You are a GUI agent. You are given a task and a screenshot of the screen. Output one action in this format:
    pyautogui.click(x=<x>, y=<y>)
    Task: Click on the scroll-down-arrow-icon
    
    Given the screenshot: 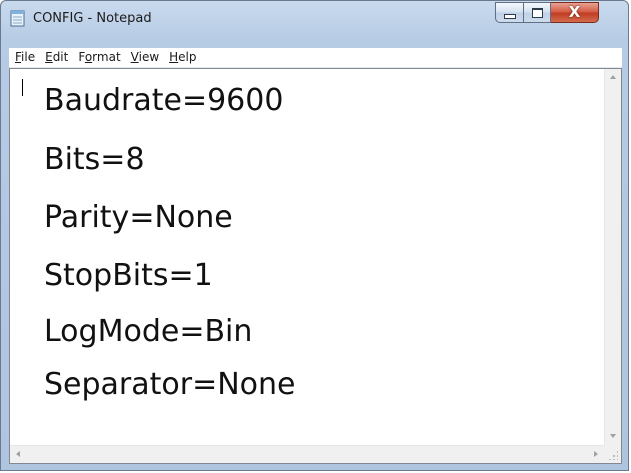 What is the action you would take?
    pyautogui.click(x=613, y=436)
    